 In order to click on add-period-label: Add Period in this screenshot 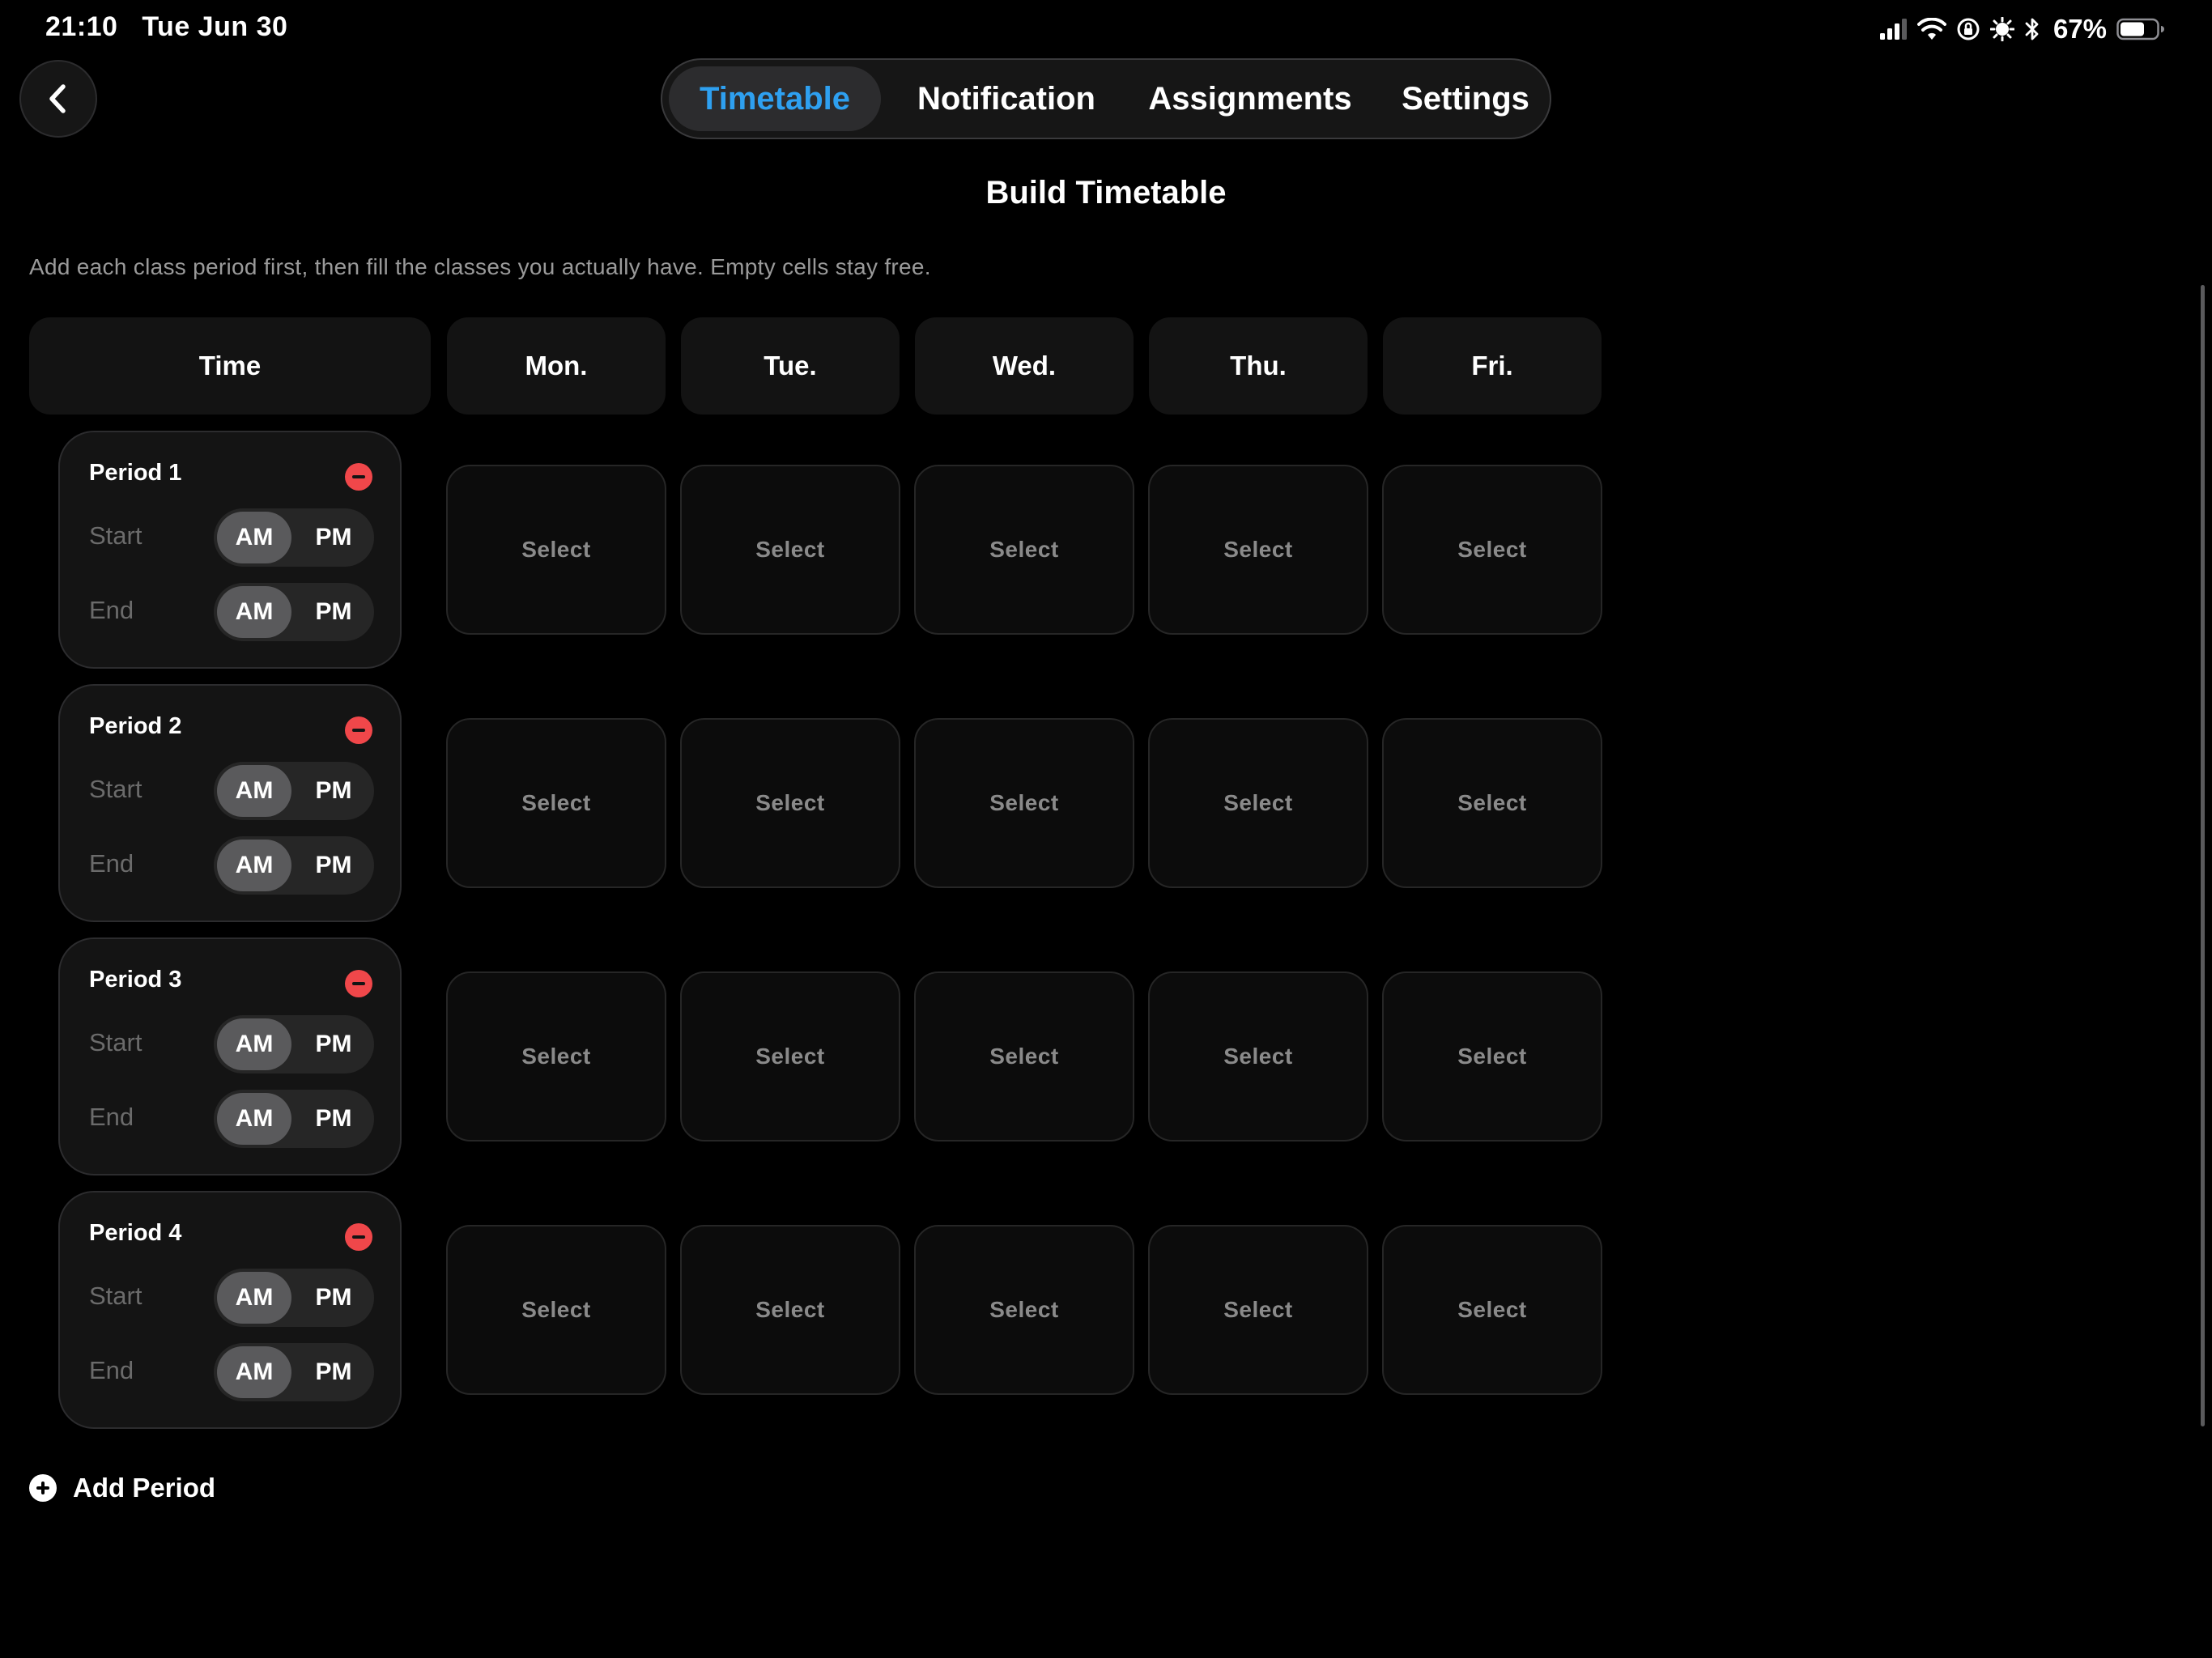, I will do `click(144, 1488)`.